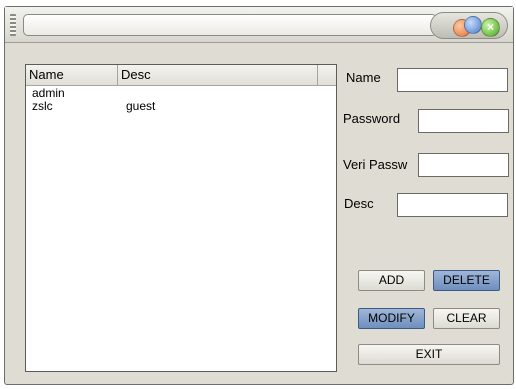 This screenshot has width=516, height=389. Describe the element at coordinates (473, 25) in the screenshot. I see `maximize-button` at that location.